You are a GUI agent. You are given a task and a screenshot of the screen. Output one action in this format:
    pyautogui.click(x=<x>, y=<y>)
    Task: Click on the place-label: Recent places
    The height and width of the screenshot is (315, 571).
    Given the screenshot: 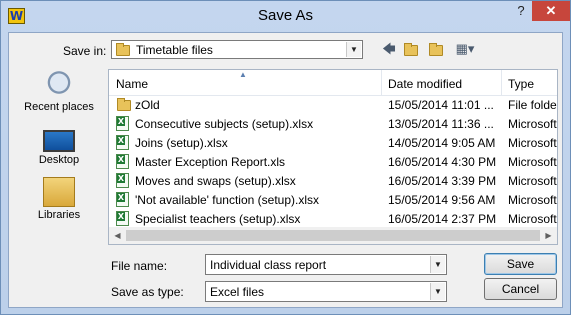 What is the action you would take?
    pyautogui.click(x=59, y=107)
    